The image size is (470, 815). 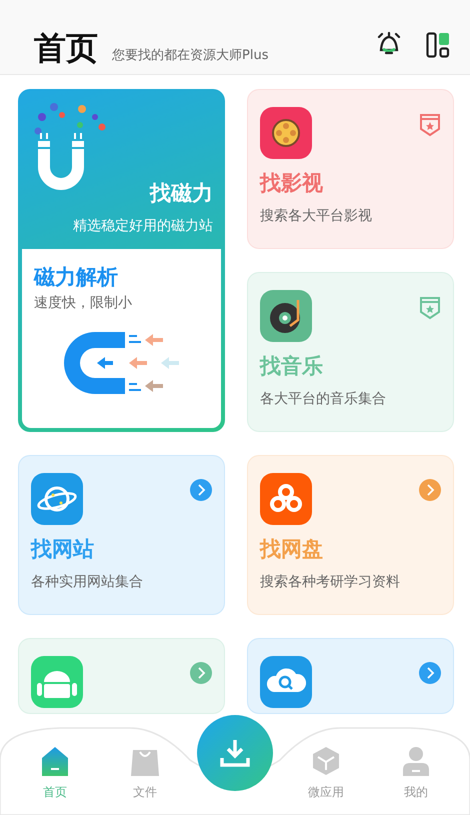 What do you see at coordinates (66, 48) in the screenshot?
I see `page-title: 首页` at bounding box center [66, 48].